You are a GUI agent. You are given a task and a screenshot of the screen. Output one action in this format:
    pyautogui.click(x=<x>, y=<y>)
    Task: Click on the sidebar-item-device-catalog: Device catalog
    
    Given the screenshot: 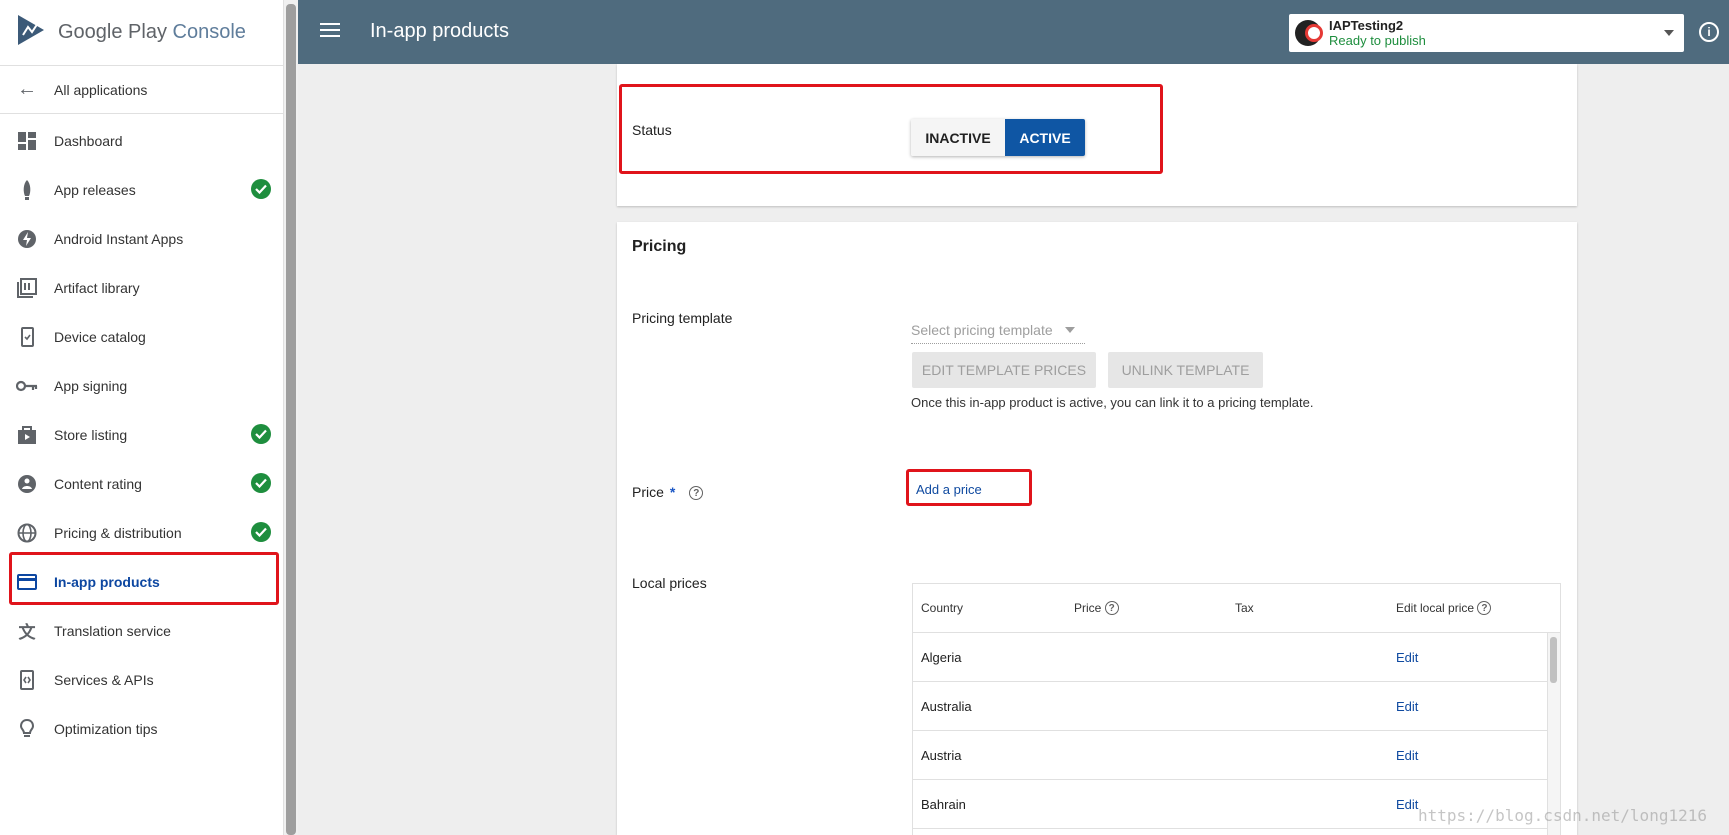 What is the action you would take?
    pyautogui.click(x=141, y=336)
    